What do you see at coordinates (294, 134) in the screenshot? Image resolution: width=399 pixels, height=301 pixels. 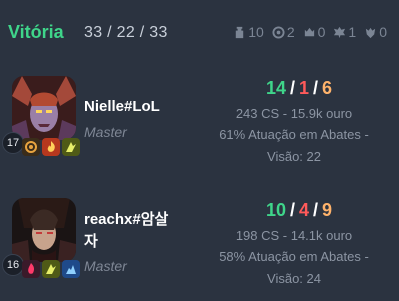 I see `kill-participation: 61% Atuação em Abates -` at bounding box center [294, 134].